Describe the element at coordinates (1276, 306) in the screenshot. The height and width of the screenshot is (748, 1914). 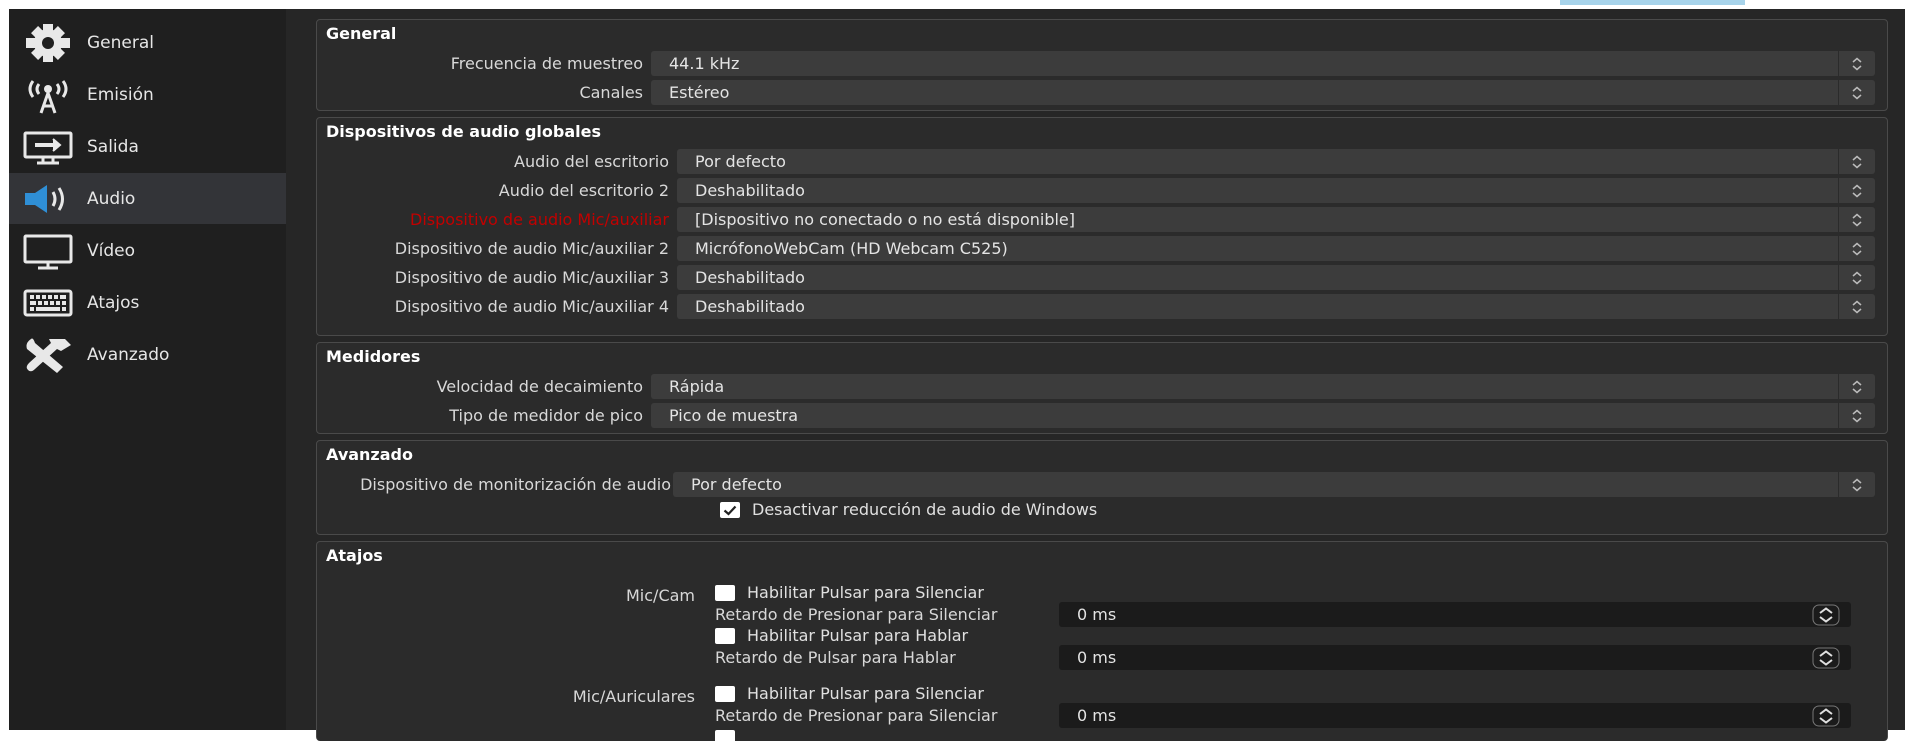
I see `mic-aux-4-select: Deshabilitado` at that location.